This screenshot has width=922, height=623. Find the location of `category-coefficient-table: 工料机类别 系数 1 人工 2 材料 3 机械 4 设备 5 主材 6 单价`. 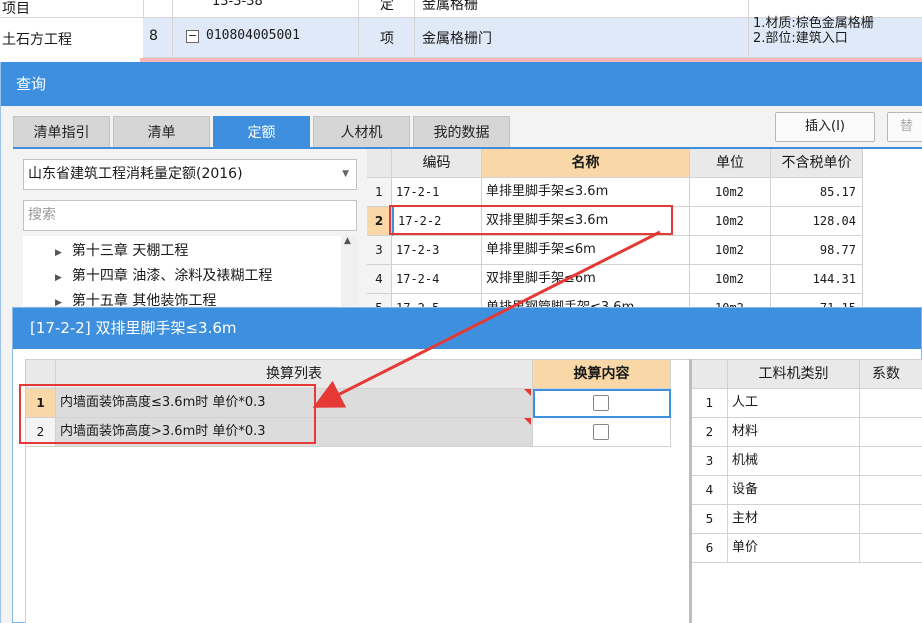

category-coefficient-table: 工料机类别 系数 1 人工 2 材料 3 机械 4 设备 5 主材 6 单价 is located at coordinates (807, 491).